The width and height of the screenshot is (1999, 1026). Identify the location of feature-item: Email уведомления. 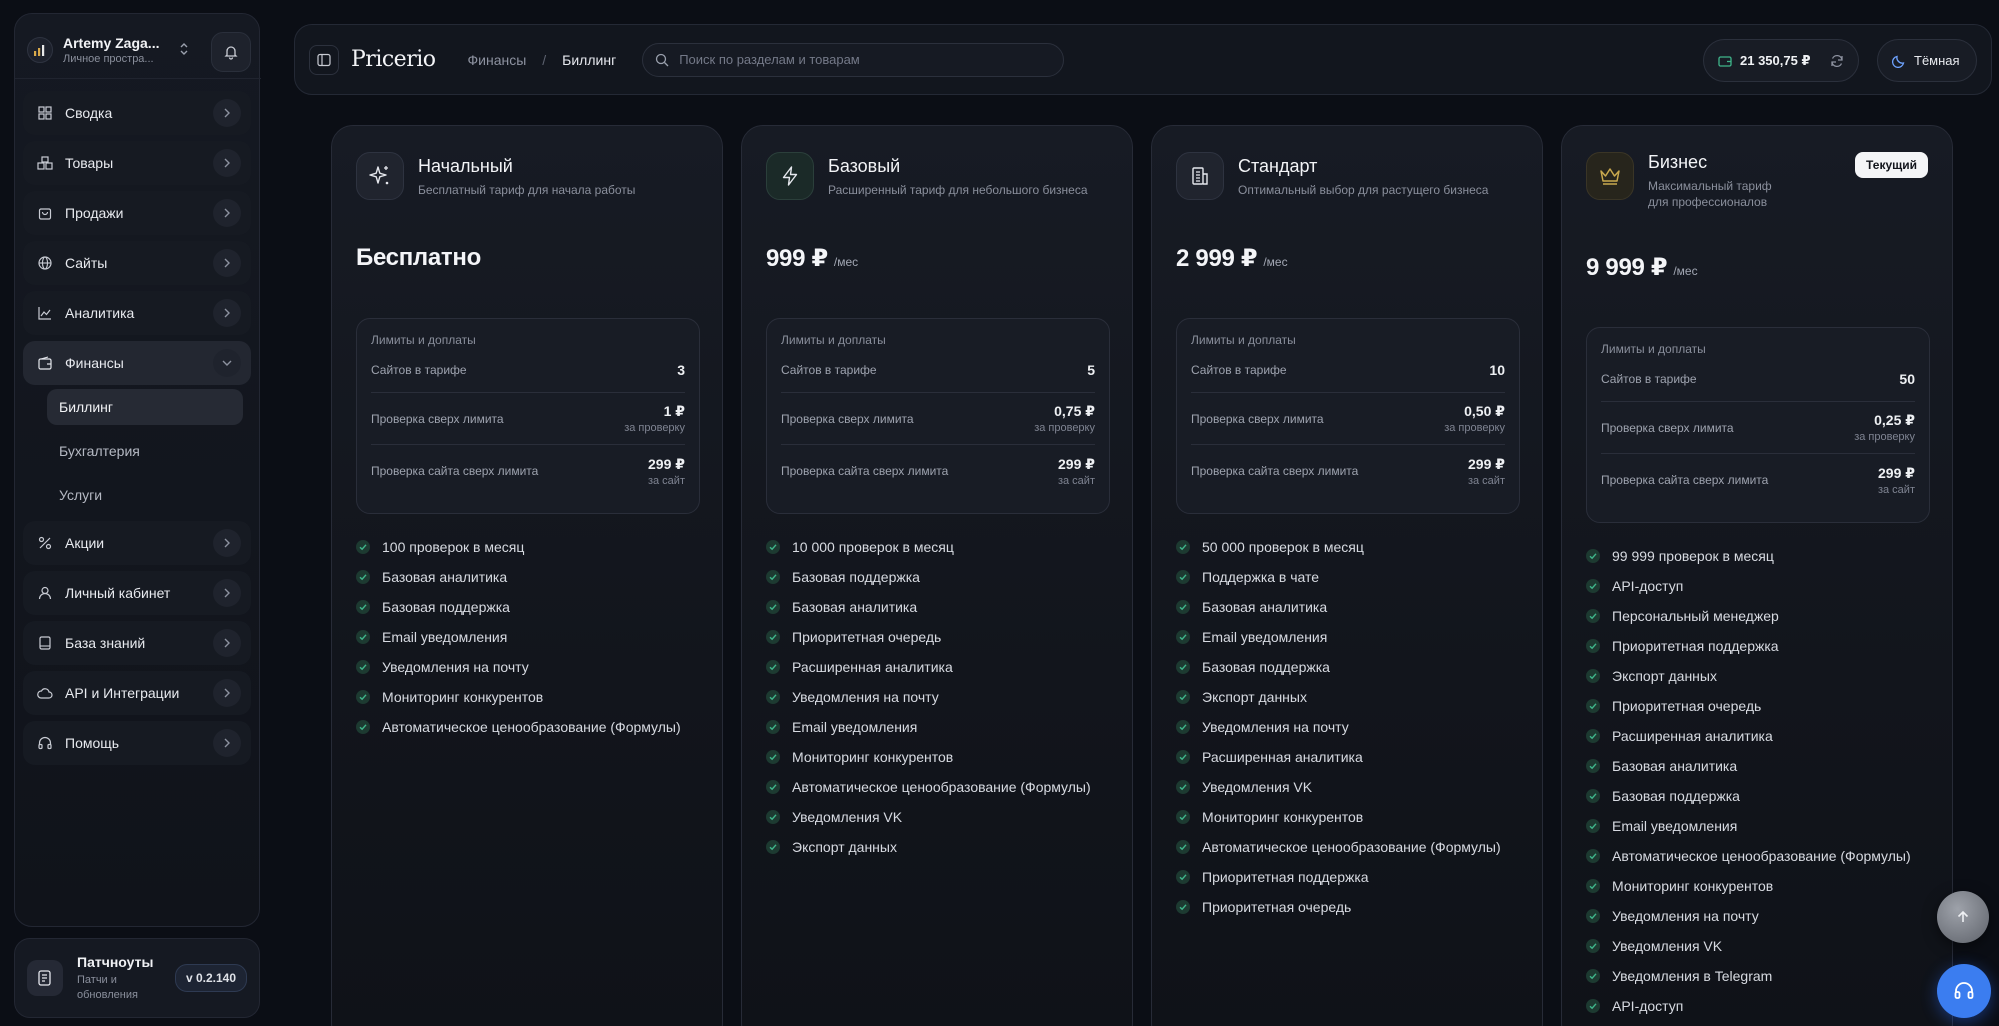
(1748, 826).